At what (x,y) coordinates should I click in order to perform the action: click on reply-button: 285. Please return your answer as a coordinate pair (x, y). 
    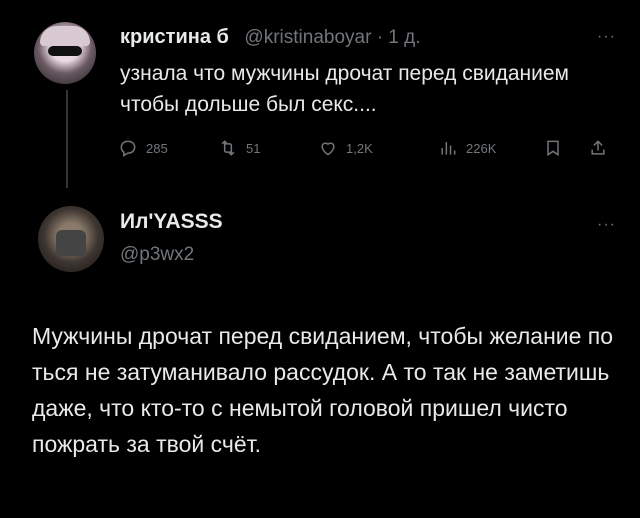
    Looking at the image, I should click on (143, 148).